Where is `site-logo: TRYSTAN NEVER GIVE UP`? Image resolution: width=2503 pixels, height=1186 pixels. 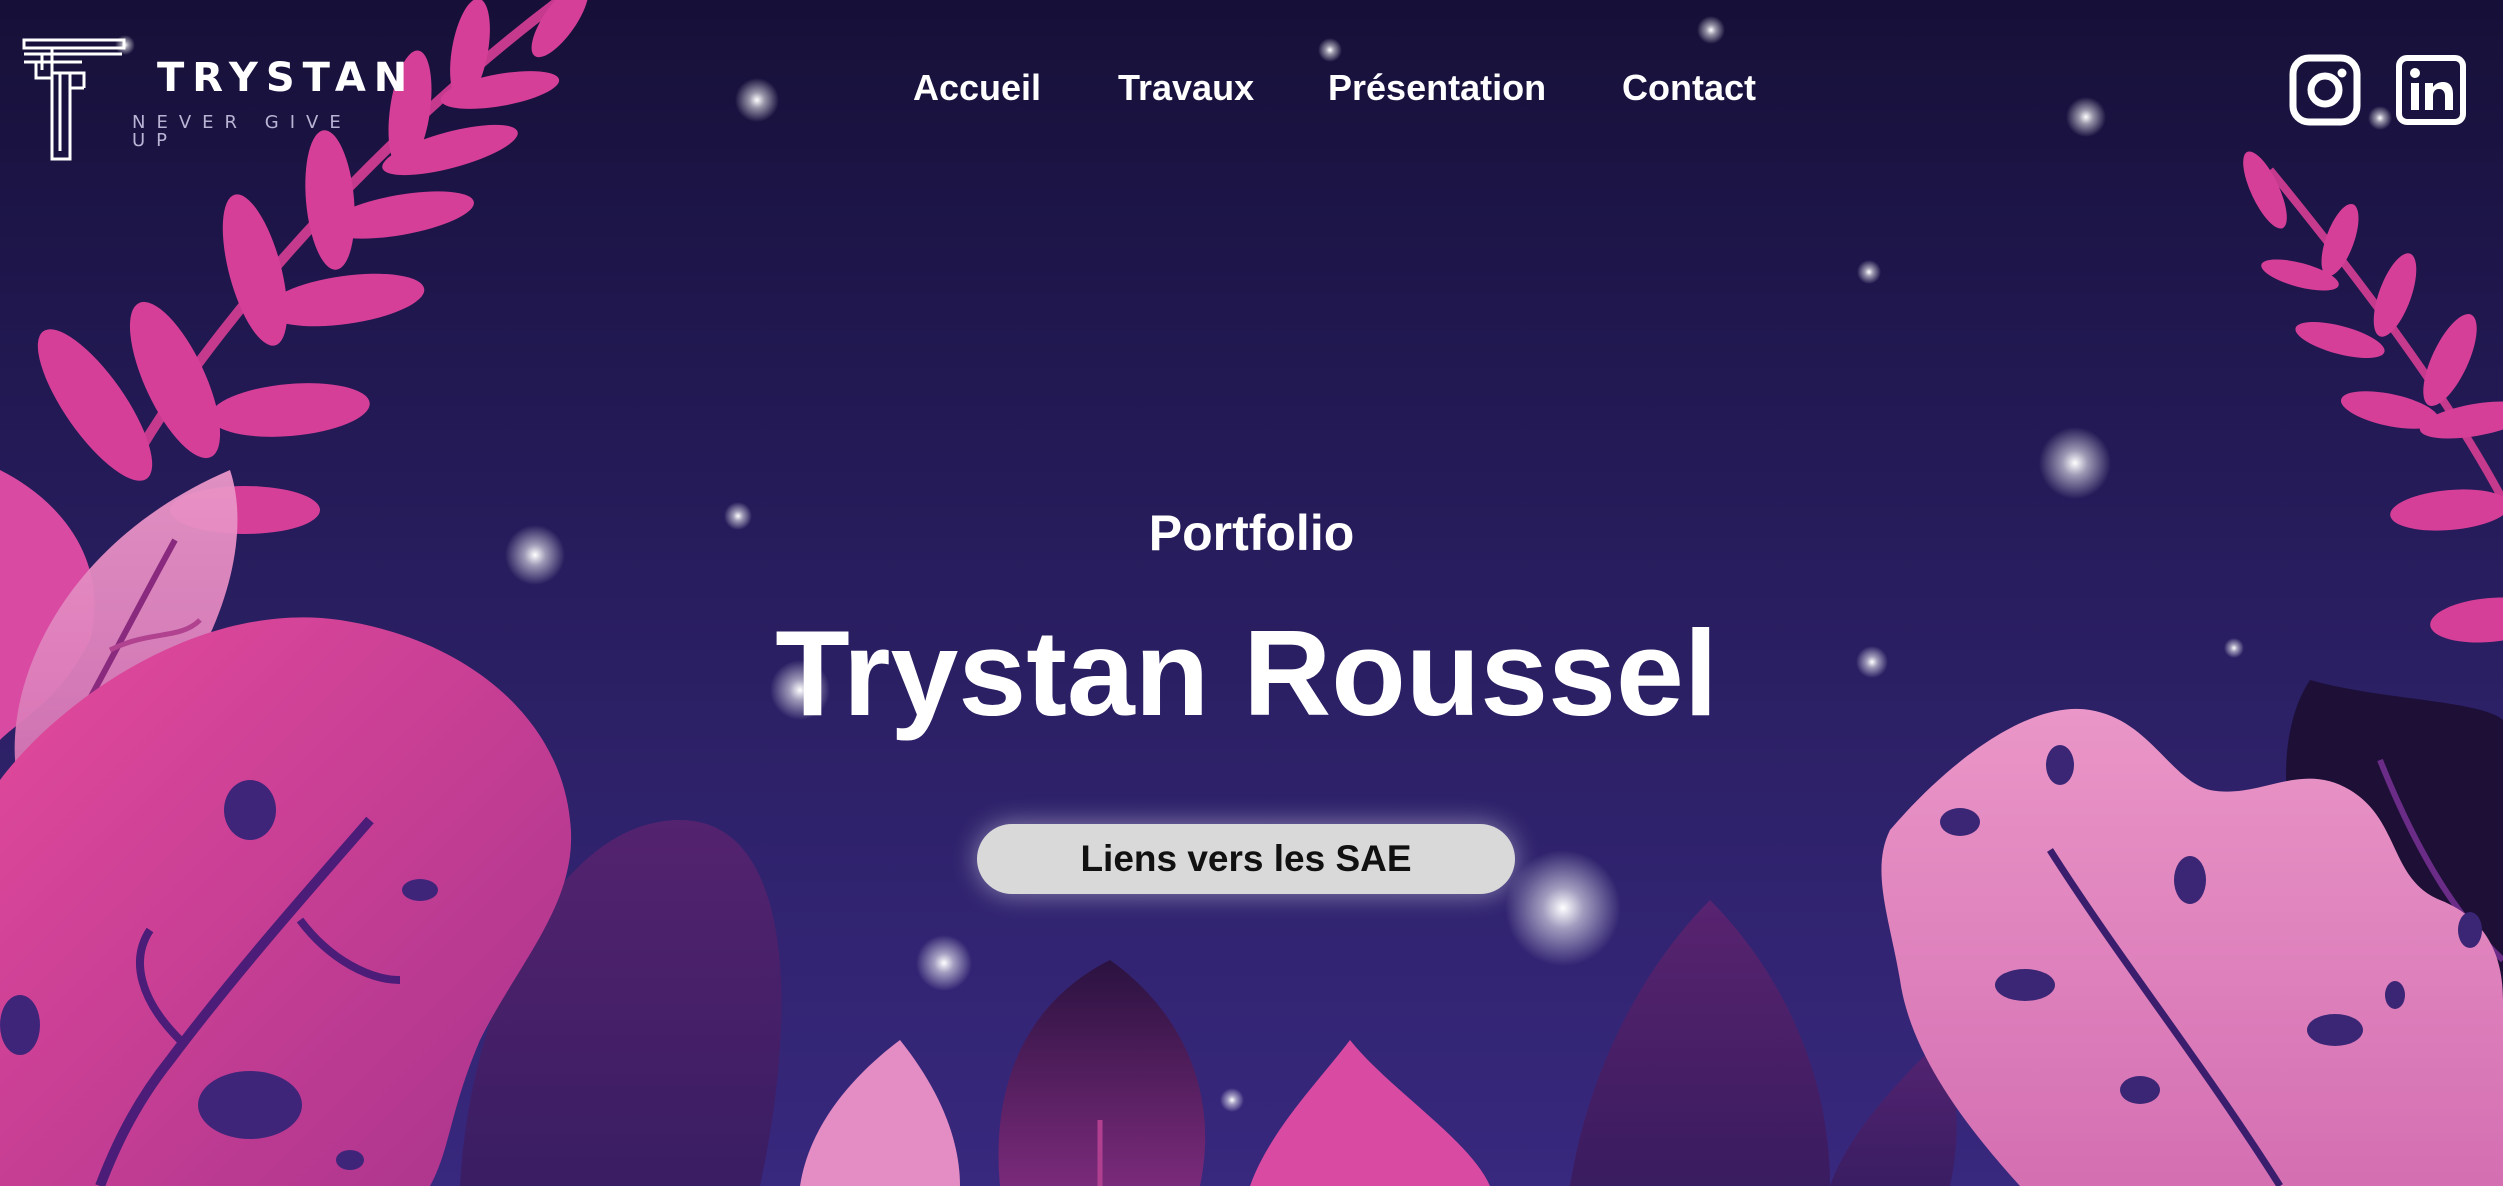
site-logo: TRYSTAN NEVER GIVE UP is located at coordinates (214, 100).